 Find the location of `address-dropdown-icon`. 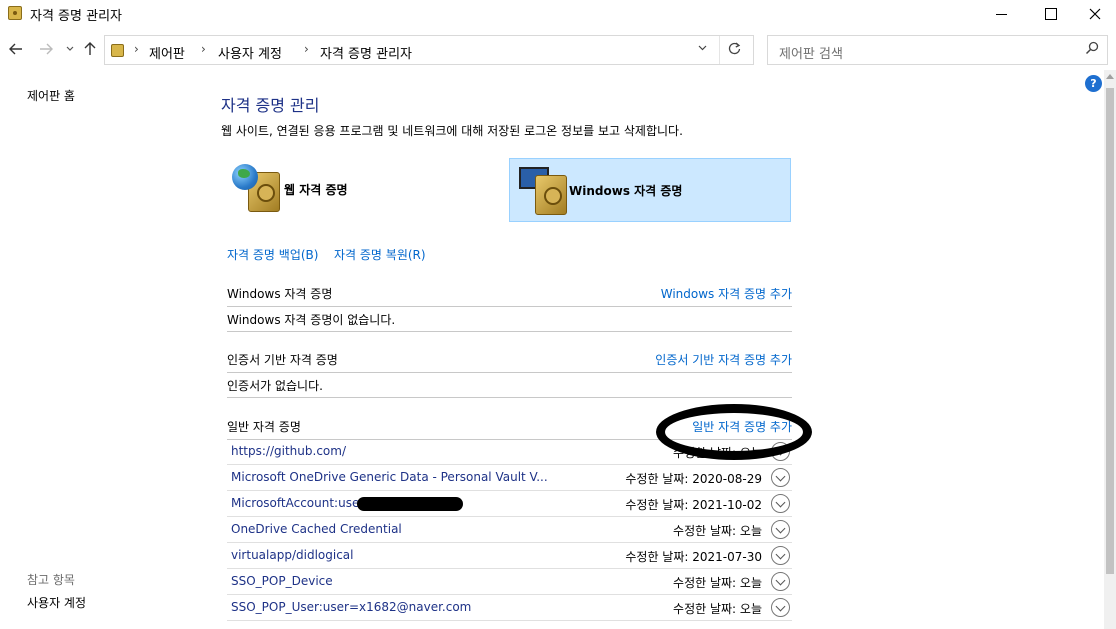

address-dropdown-icon is located at coordinates (702, 48).